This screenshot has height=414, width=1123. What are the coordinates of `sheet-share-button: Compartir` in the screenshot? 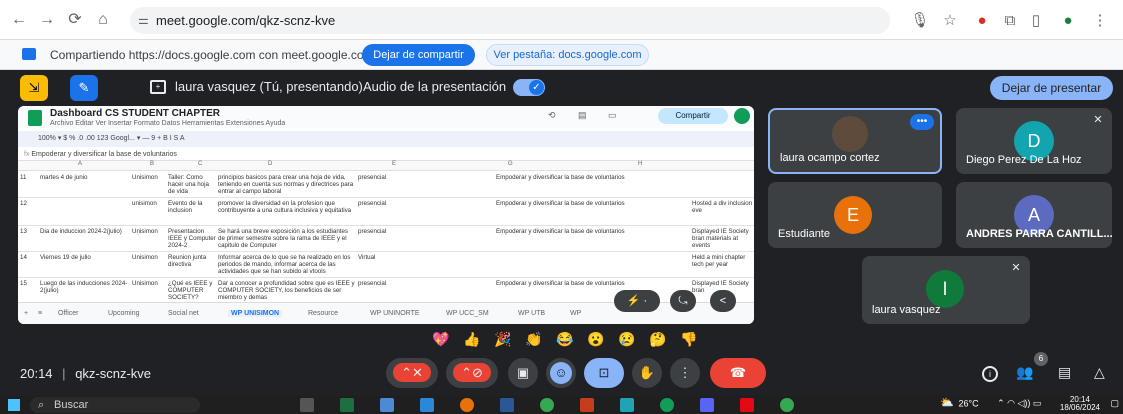 It's located at (693, 116).